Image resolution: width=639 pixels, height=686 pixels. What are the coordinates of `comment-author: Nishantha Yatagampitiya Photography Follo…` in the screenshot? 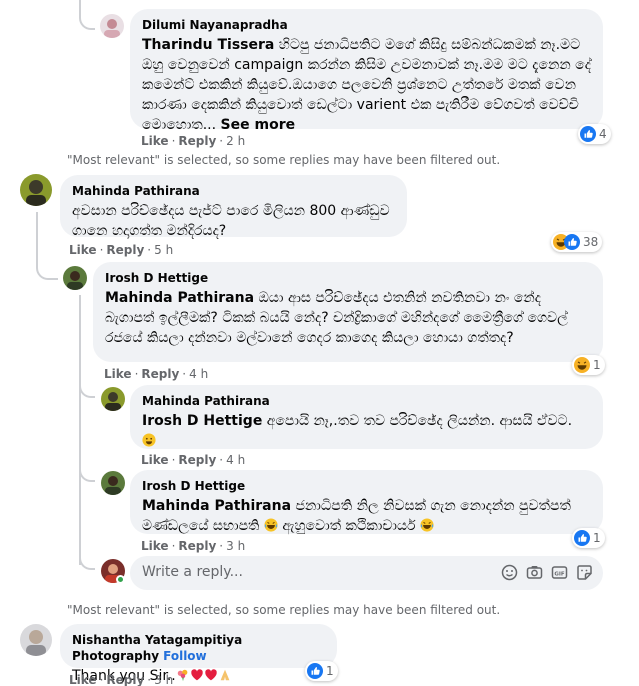 It's located at (198, 648).